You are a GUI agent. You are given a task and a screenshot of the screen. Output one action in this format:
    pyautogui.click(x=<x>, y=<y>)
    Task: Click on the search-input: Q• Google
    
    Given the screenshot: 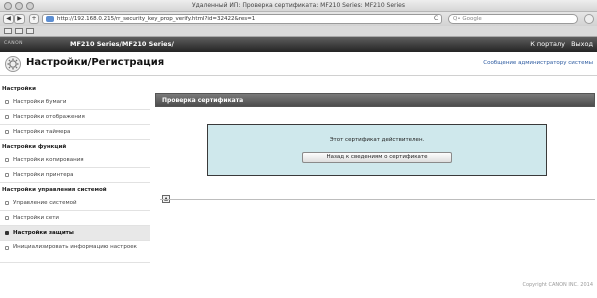 What is the action you would take?
    pyautogui.click(x=513, y=19)
    